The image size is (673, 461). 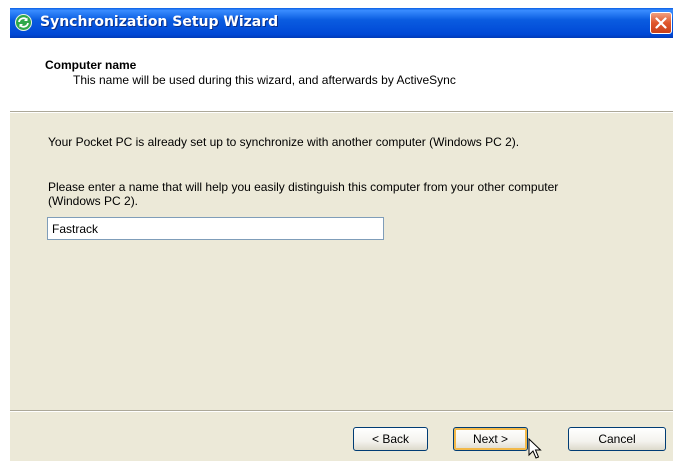 I want to click on activesync-icon, so click(x=23, y=22).